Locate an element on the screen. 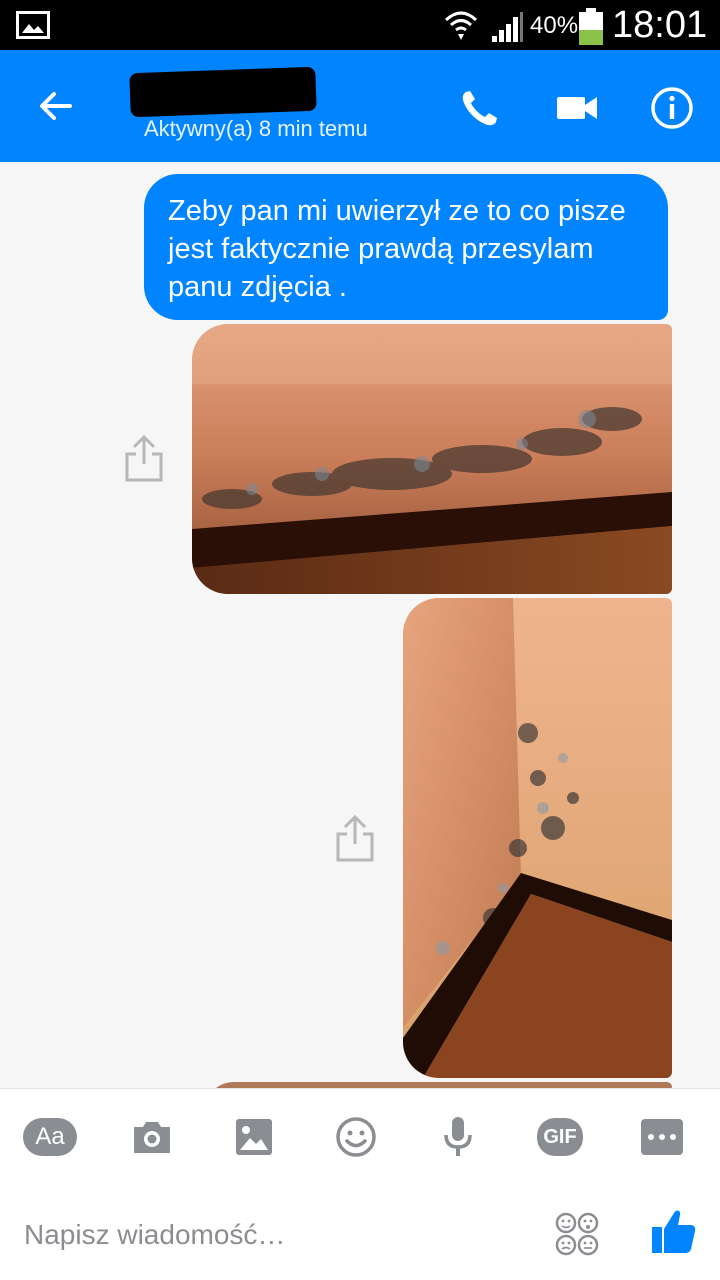  info-icon is located at coordinates (672, 108).